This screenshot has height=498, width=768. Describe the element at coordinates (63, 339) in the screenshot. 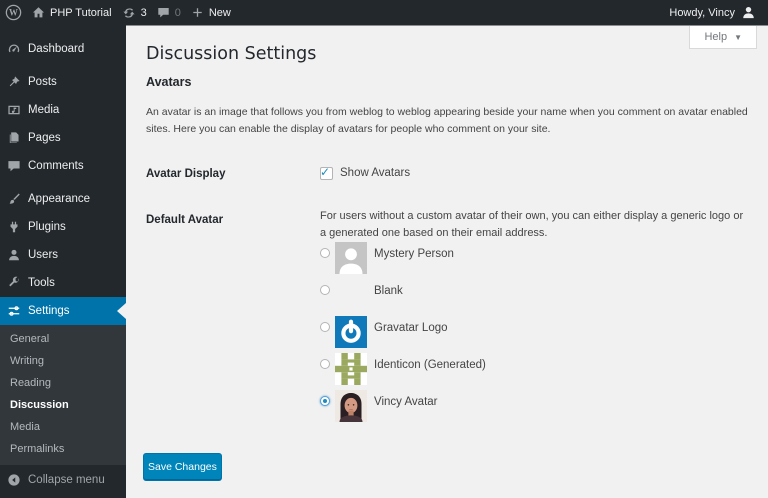

I see `submenu-item-general: General` at that location.